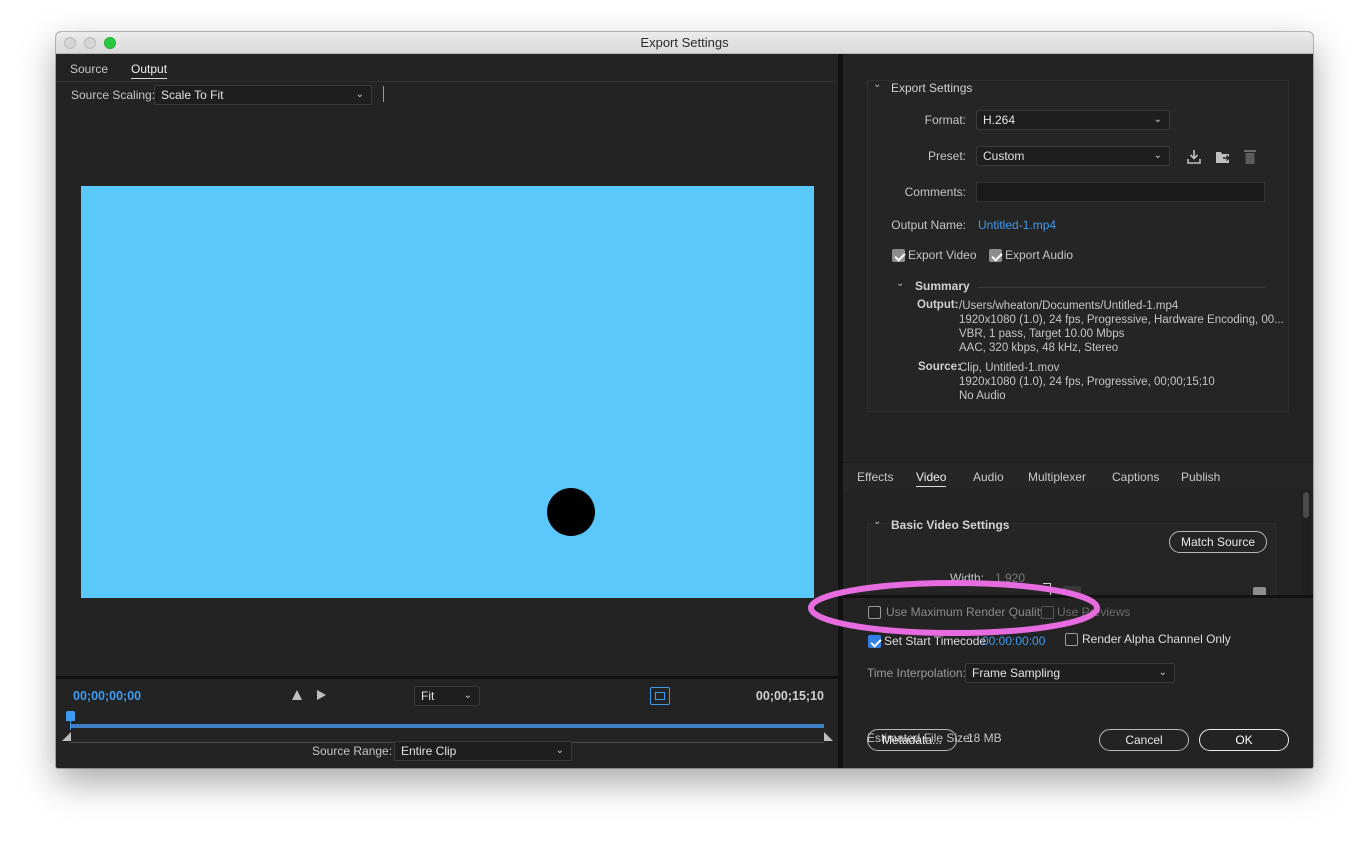 This screenshot has height=848, width=1369. Describe the element at coordinates (149, 70) in the screenshot. I see `tab-output: Output` at that location.